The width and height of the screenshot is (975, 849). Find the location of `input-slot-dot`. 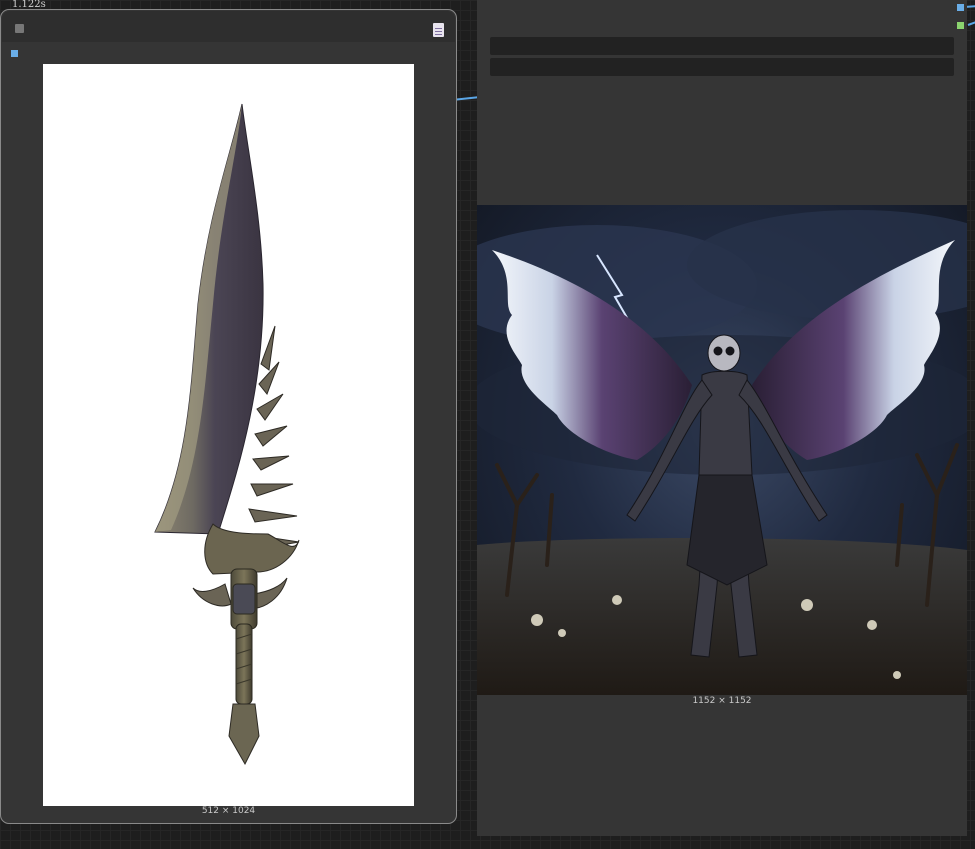

input-slot-dot is located at coordinates (14, 53).